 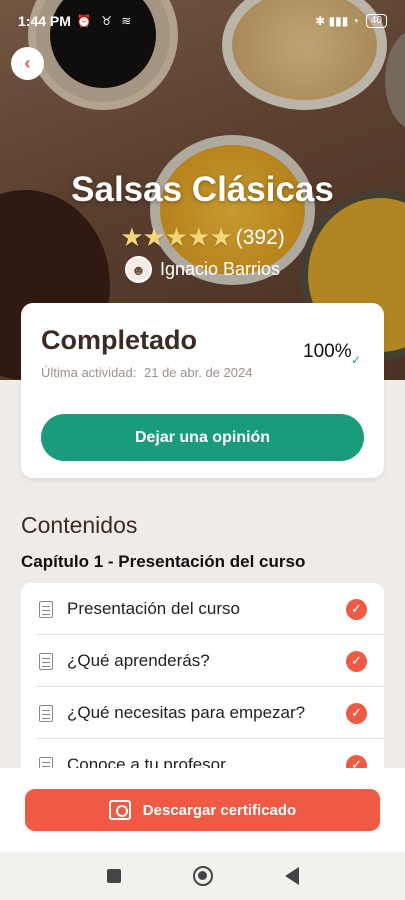 I want to click on last-activity-date: 21 de abr. de 2024, so click(x=198, y=372).